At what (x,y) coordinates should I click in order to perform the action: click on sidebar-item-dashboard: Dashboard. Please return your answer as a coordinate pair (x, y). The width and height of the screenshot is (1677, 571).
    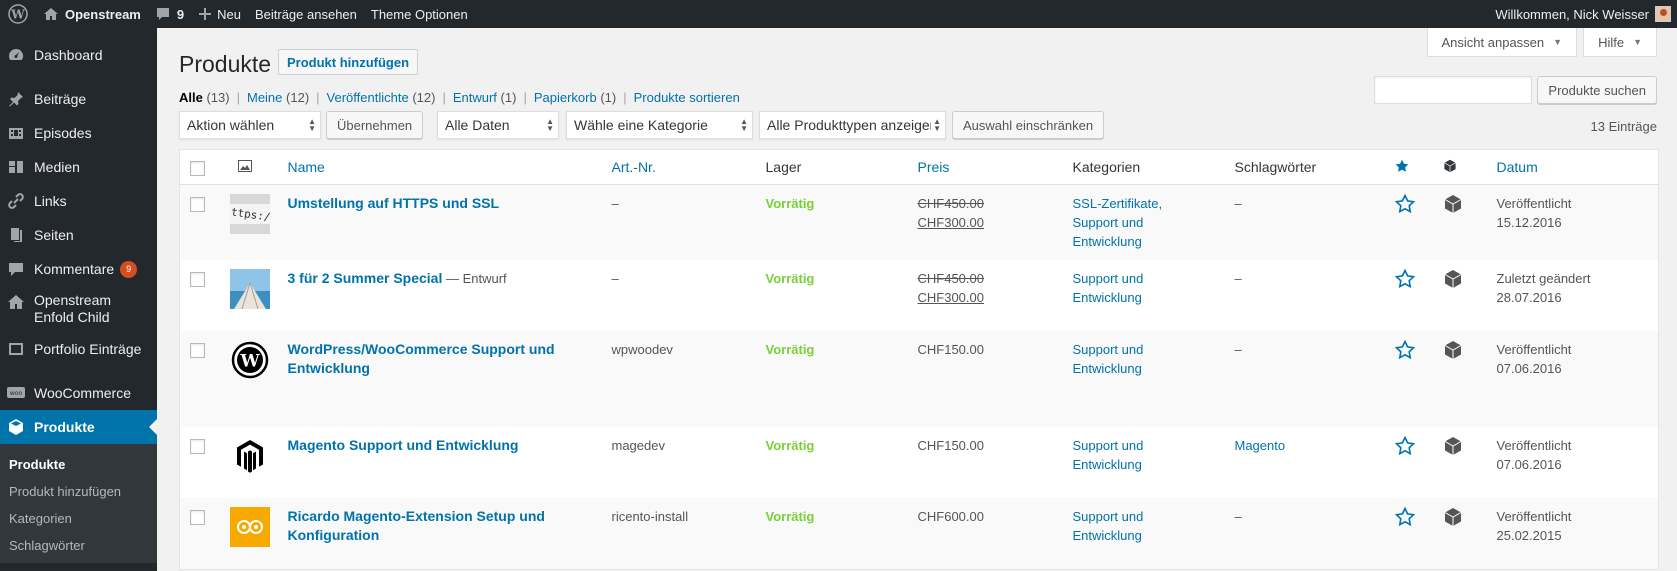
    Looking at the image, I should click on (78, 55).